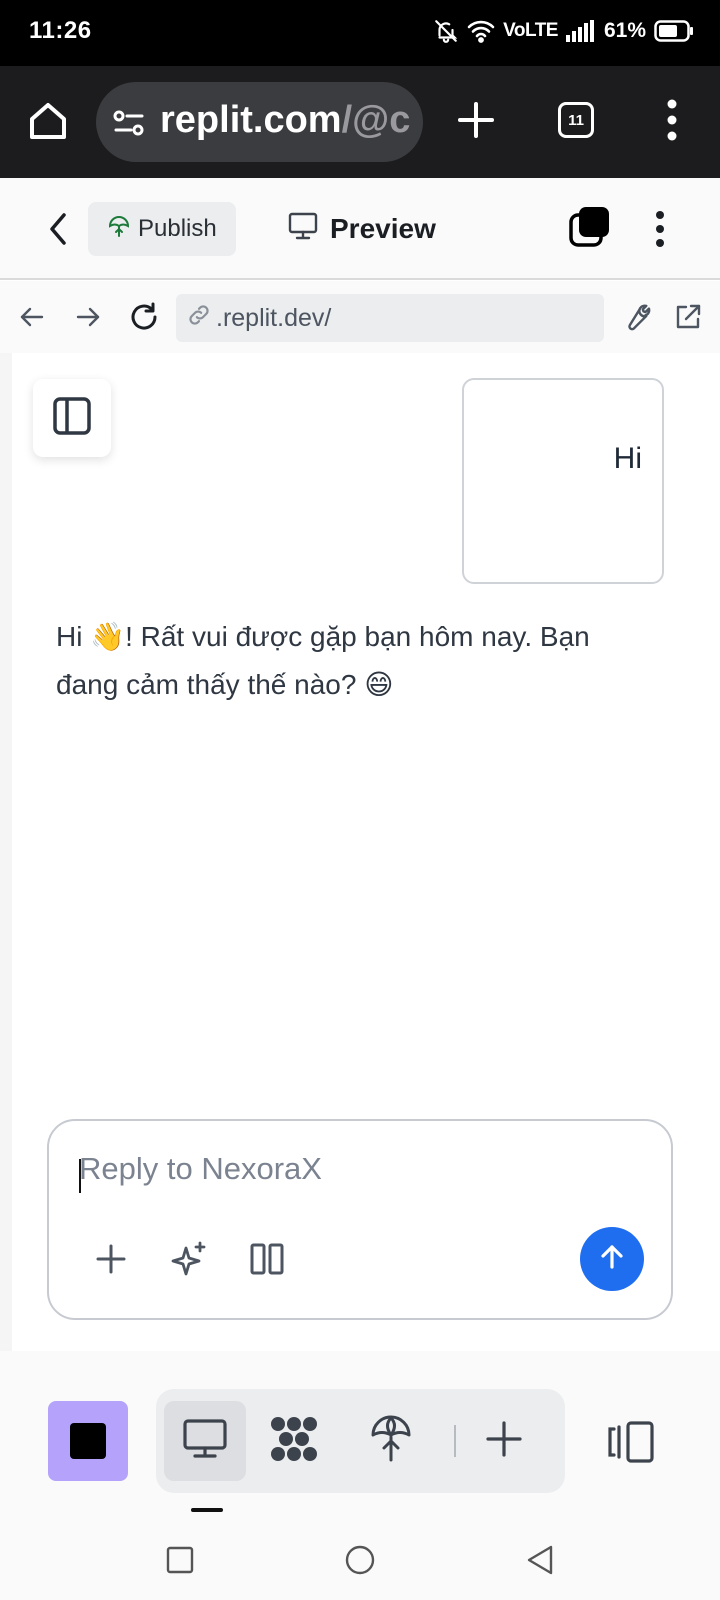 The width and height of the screenshot is (720, 1600). I want to click on battery-percent: 61%, so click(624, 30).